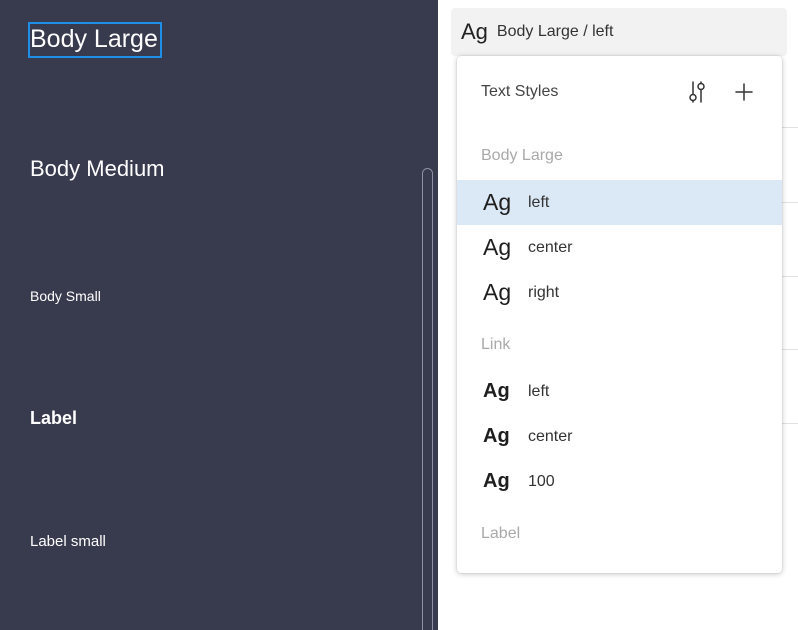 This screenshot has width=798, height=630. Describe the element at coordinates (53, 418) in the screenshot. I see `canvas-text-label: Label` at that location.